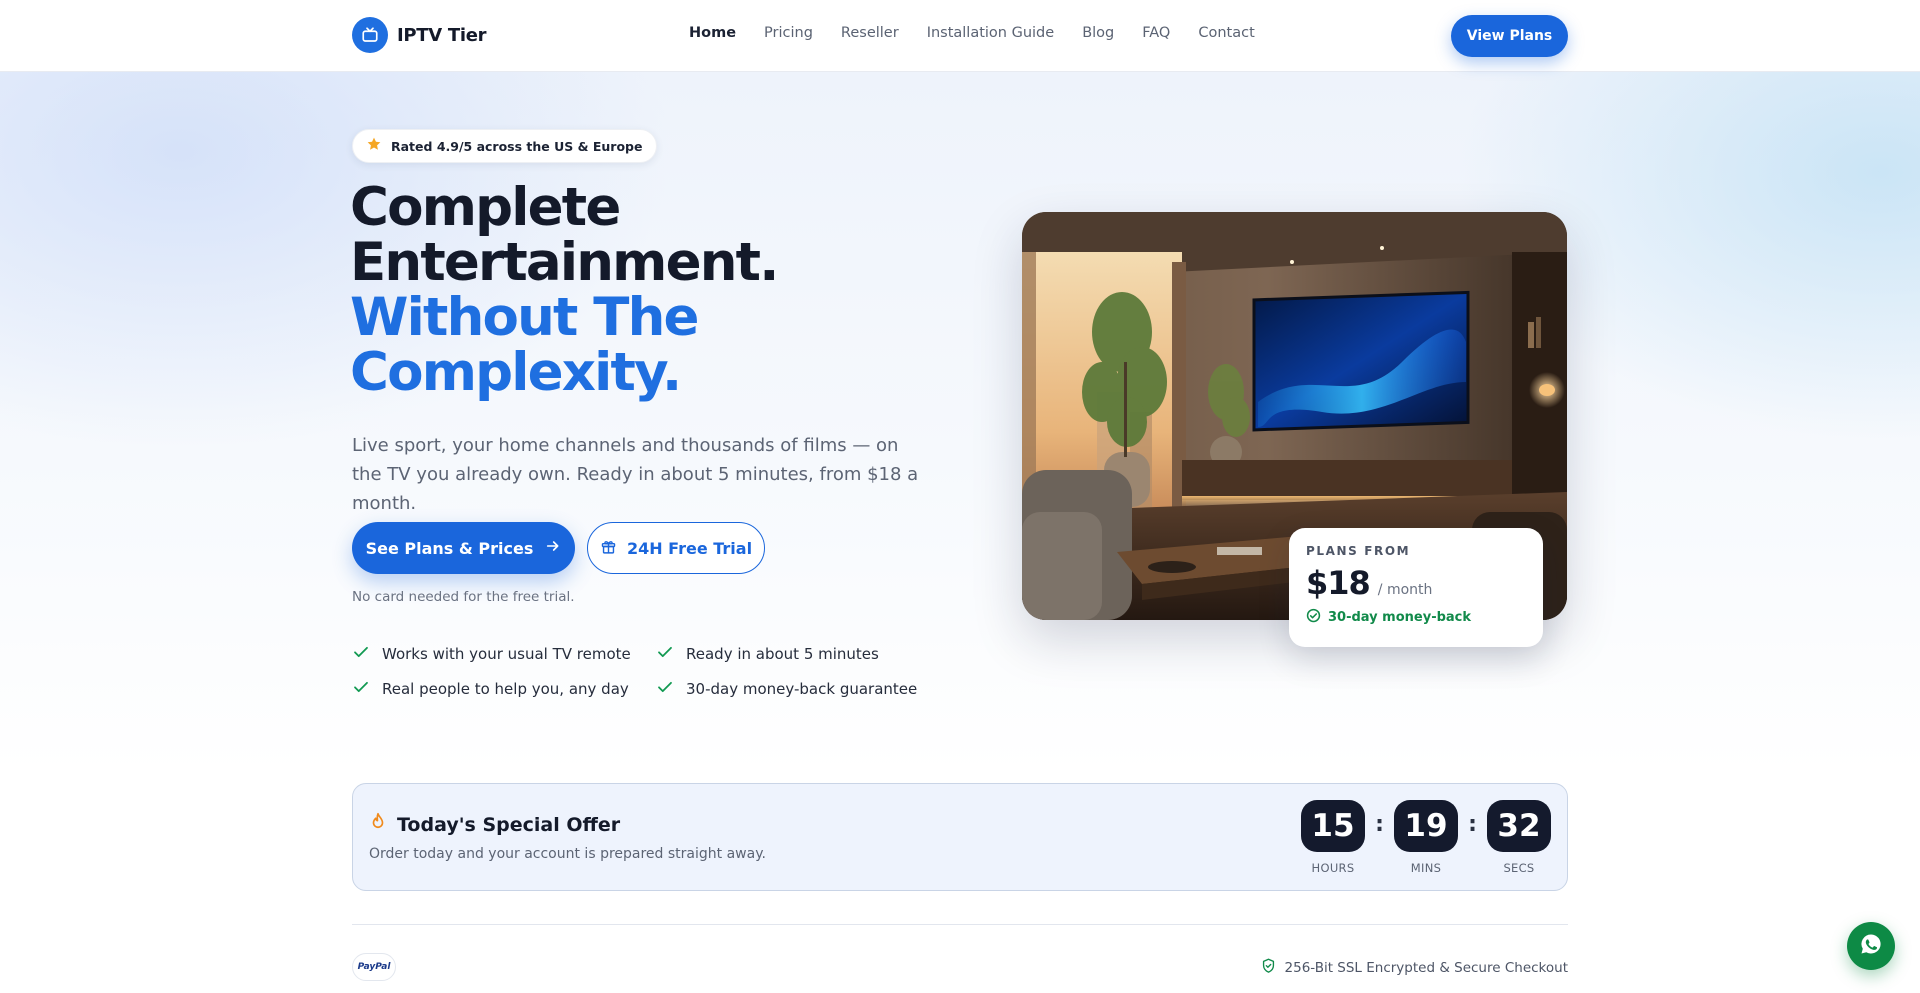 The height and width of the screenshot is (993, 1920). Describe the element at coordinates (374, 146) in the screenshot. I see `star-icon` at that location.